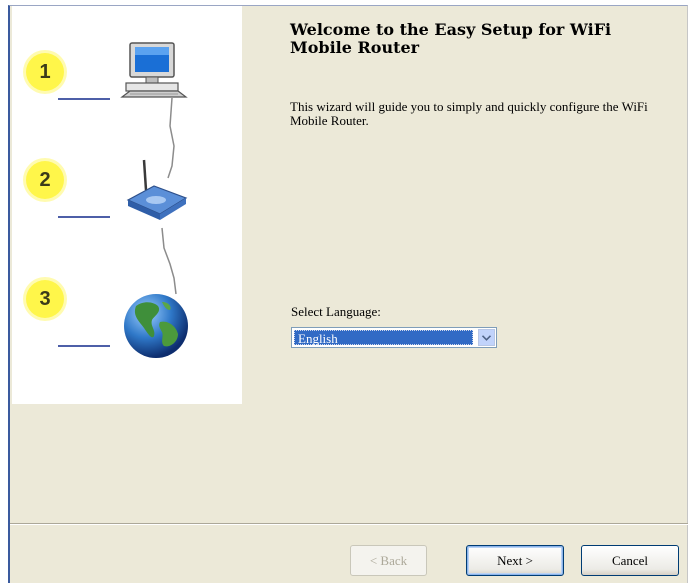  Describe the element at coordinates (515, 560) in the screenshot. I see `next-button: Next >` at that location.